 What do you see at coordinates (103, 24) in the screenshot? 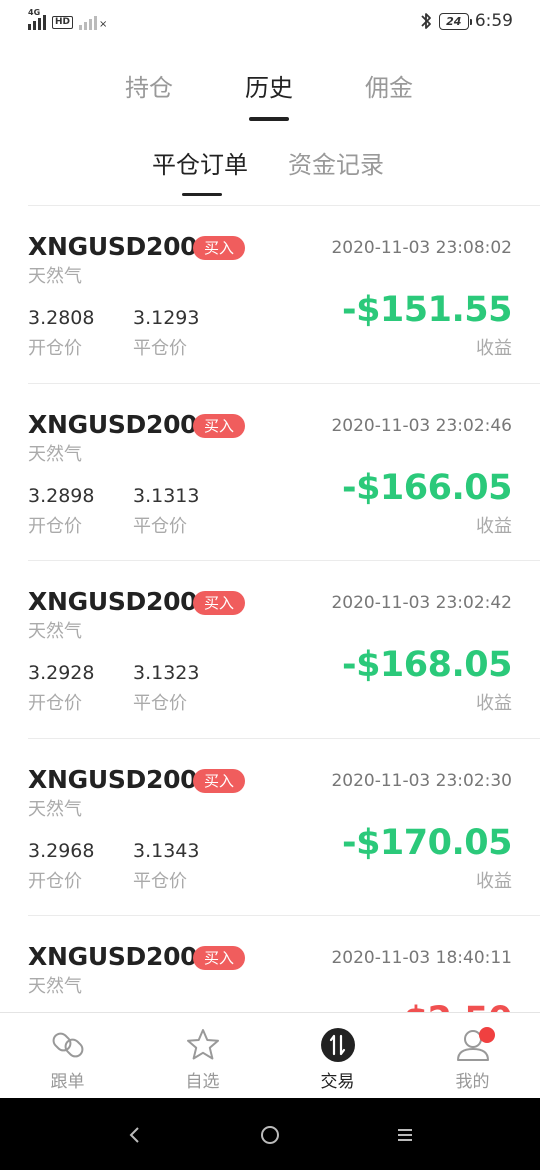
I see `no-signal-mark: ×` at bounding box center [103, 24].